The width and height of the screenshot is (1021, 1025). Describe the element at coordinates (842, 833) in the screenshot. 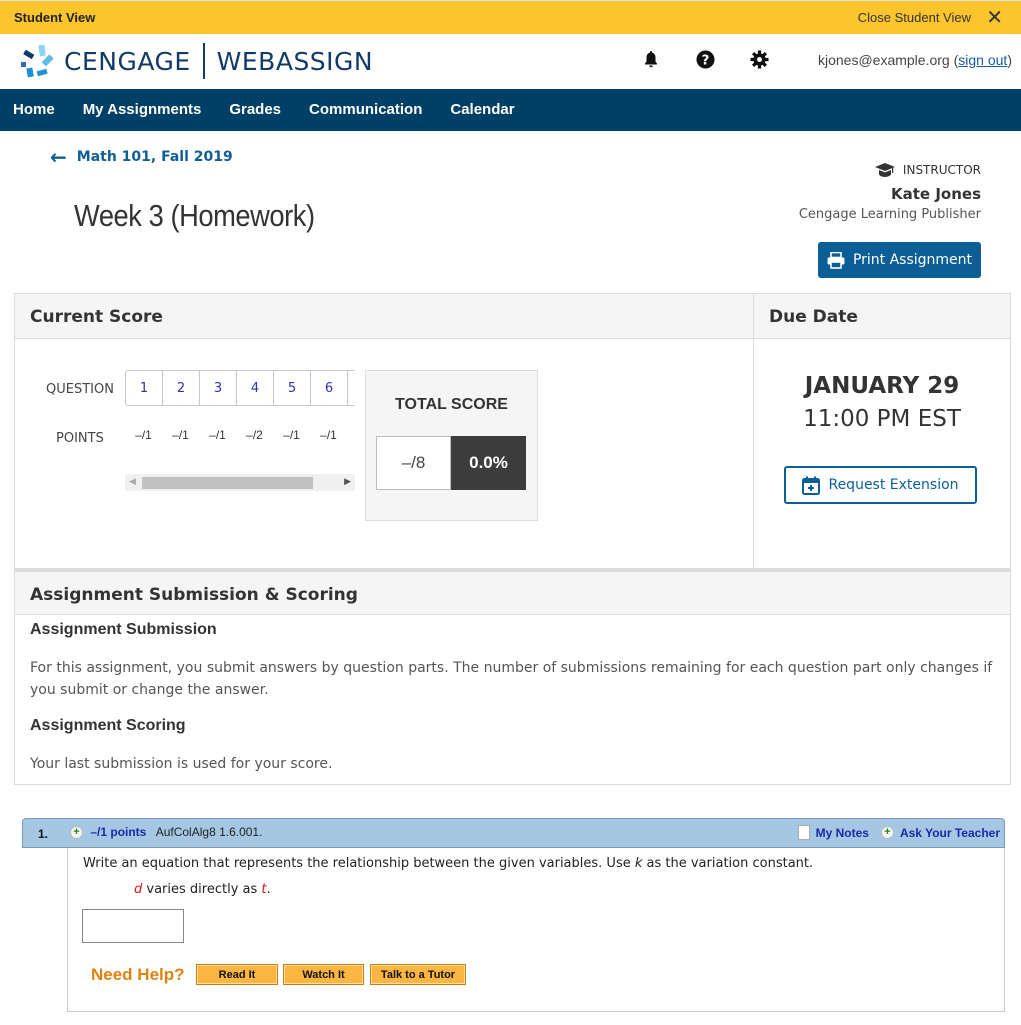

I see `my-notes-link: My Notes` at that location.